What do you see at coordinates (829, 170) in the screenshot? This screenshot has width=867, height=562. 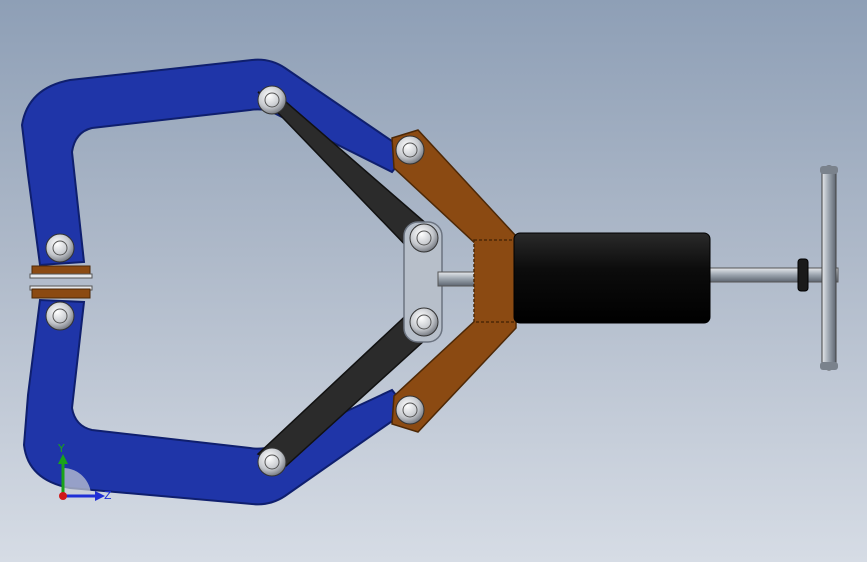 I see `t-handle-top-cap` at bounding box center [829, 170].